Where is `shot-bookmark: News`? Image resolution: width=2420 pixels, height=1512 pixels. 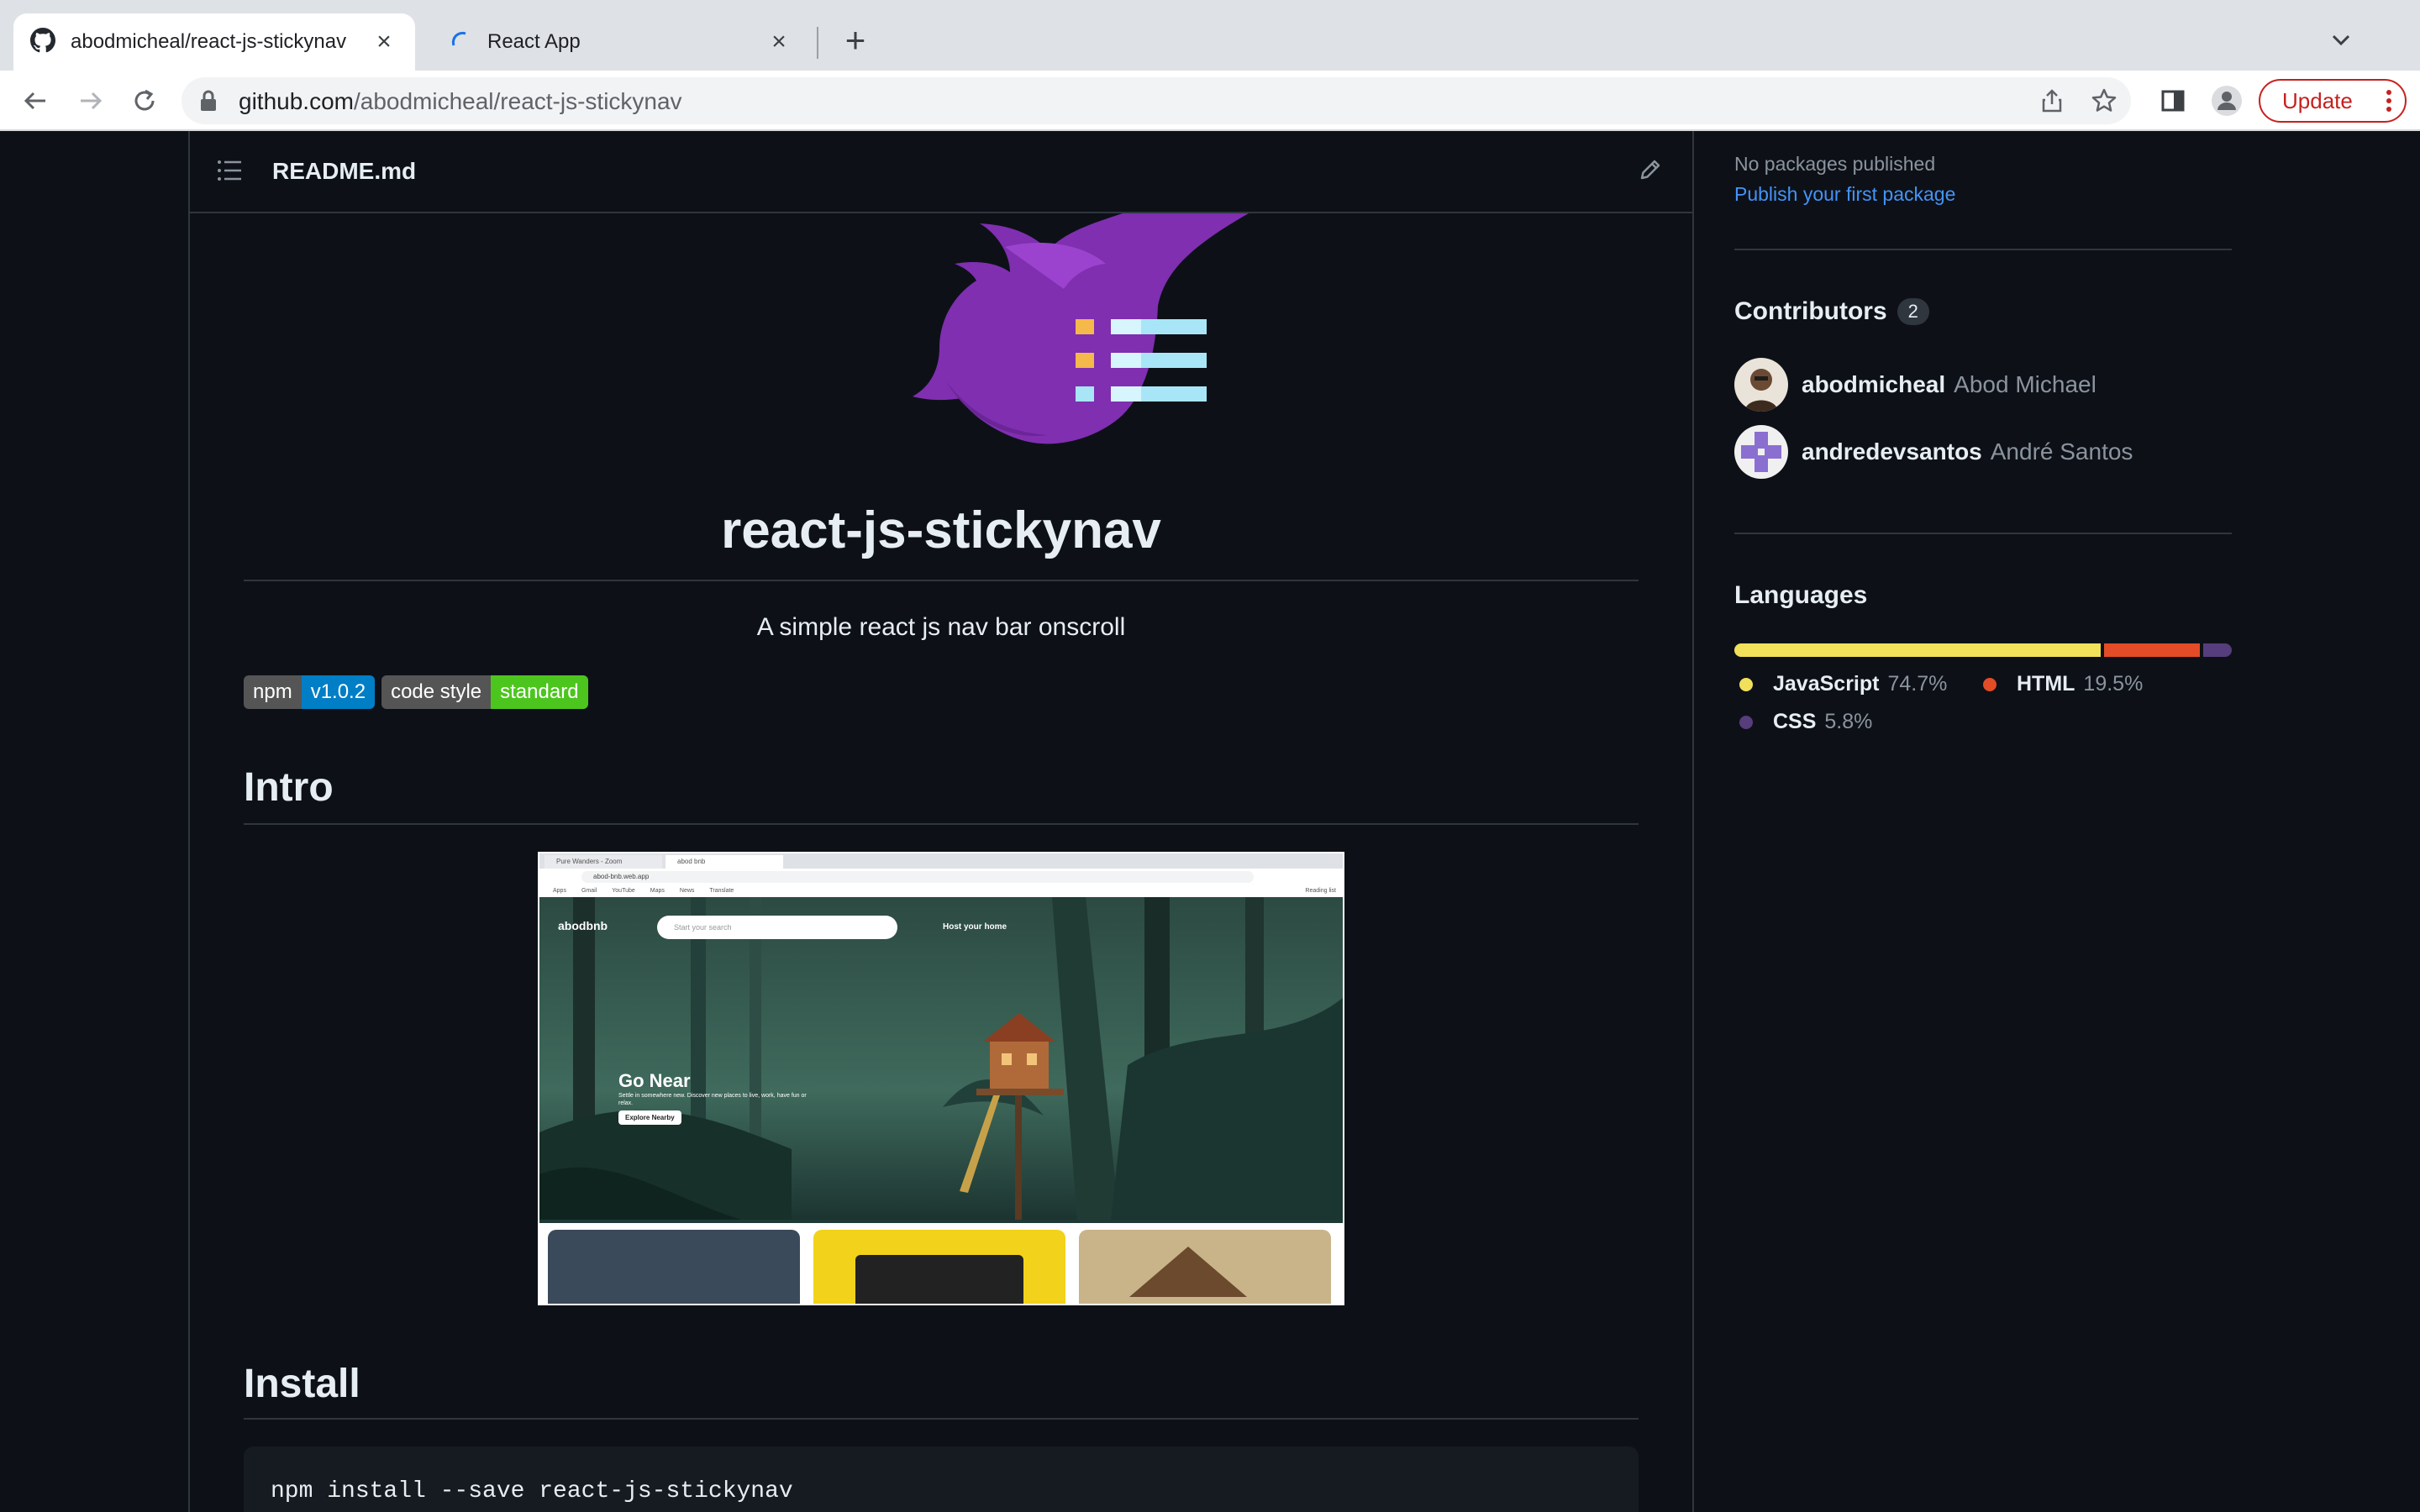 shot-bookmark: News is located at coordinates (687, 891).